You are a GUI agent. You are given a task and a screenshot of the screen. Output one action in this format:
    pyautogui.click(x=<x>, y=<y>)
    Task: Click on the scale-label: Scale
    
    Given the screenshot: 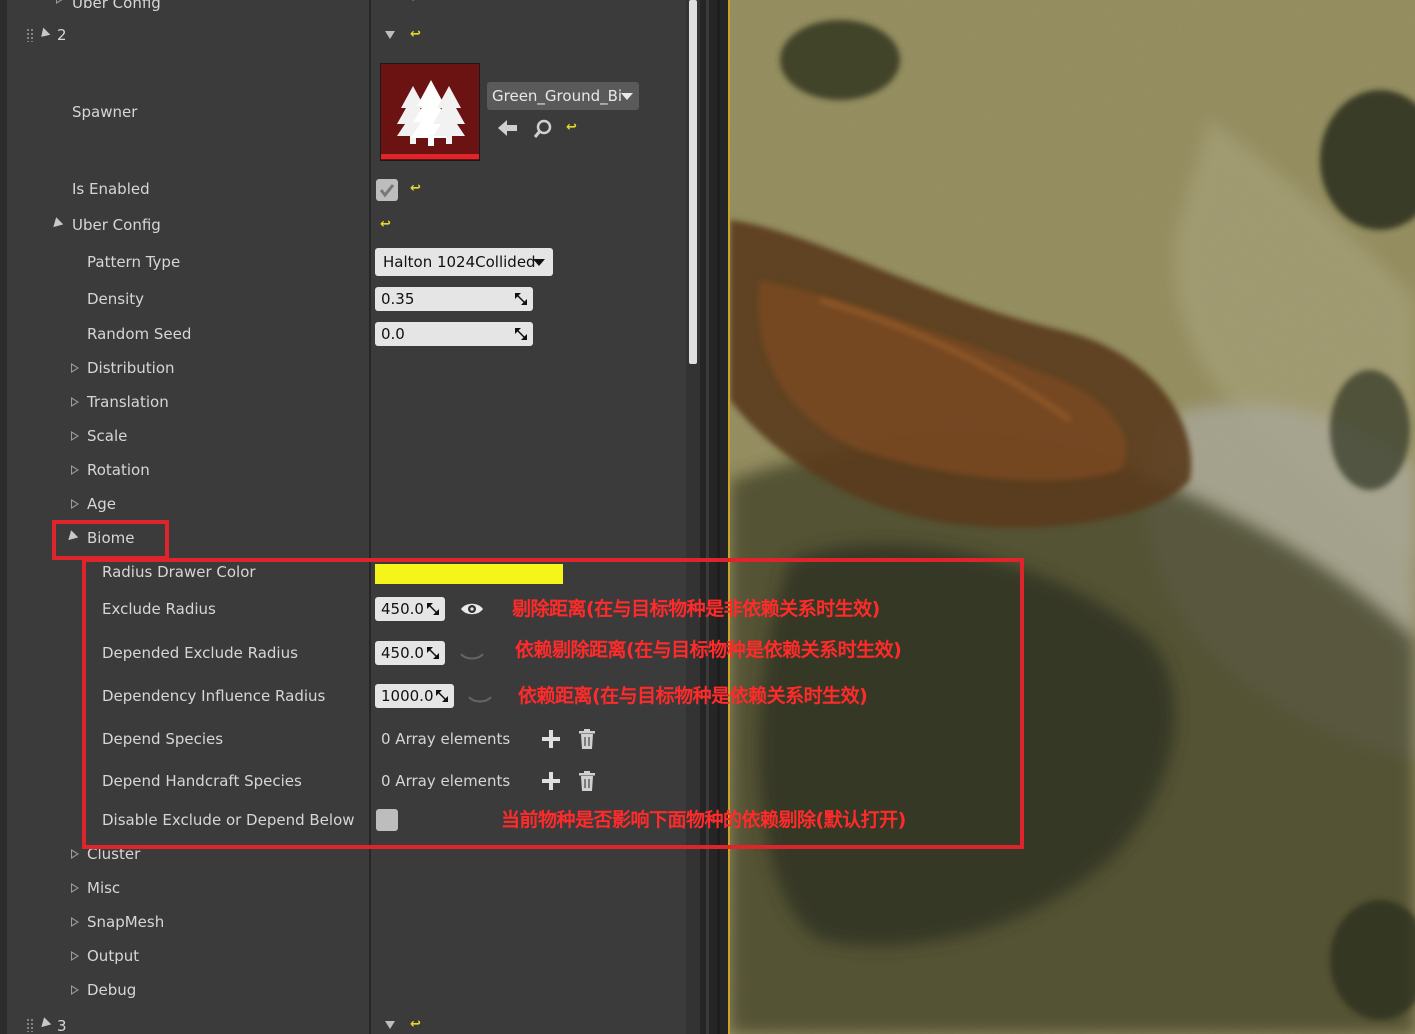 What is the action you would take?
    pyautogui.click(x=107, y=436)
    